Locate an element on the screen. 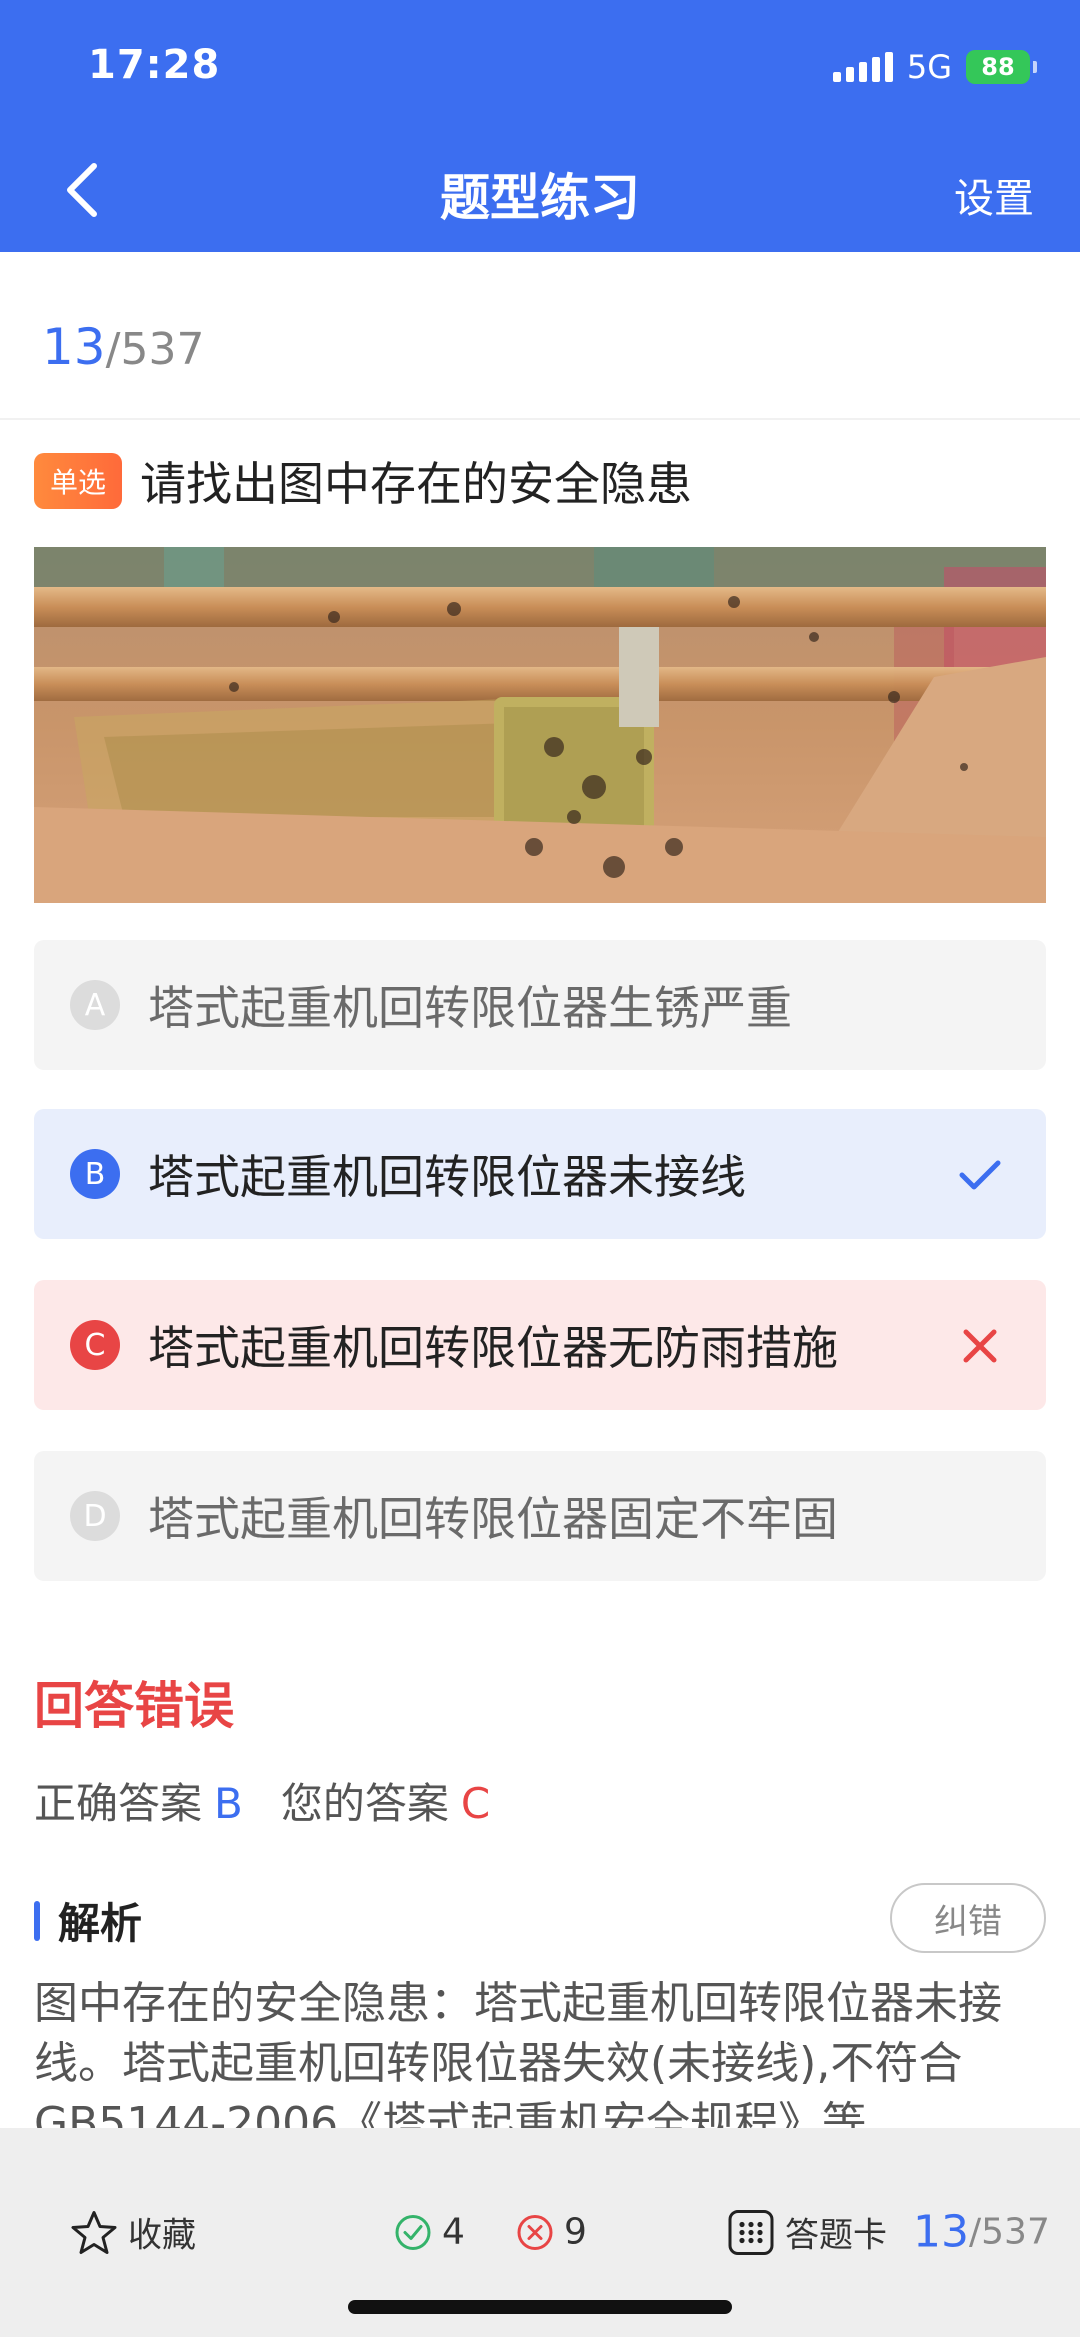 This screenshot has height=2337, width=1080. question-header: 单选 请找出图中存在的安全隐患 is located at coordinates (363, 481).